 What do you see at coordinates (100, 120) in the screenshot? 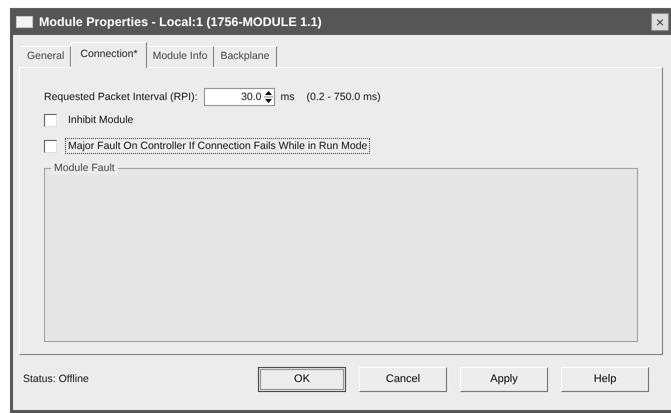
I see `checkbox-label: Inhibit Module` at bounding box center [100, 120].